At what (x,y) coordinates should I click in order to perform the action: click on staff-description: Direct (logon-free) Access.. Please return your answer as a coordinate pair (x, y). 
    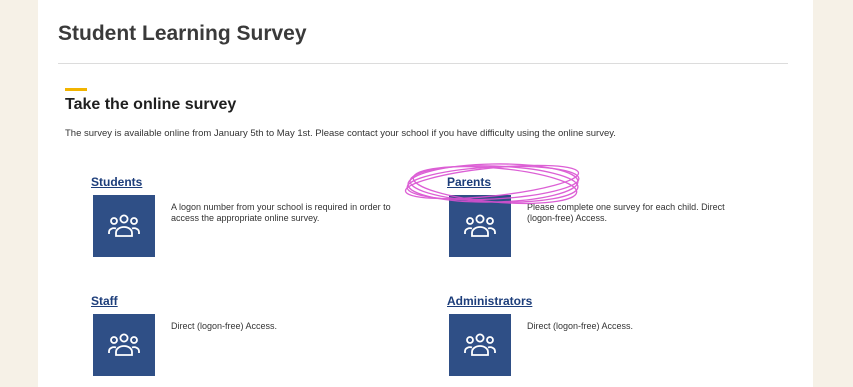
    Looking at the image, I should click on (224, 326).